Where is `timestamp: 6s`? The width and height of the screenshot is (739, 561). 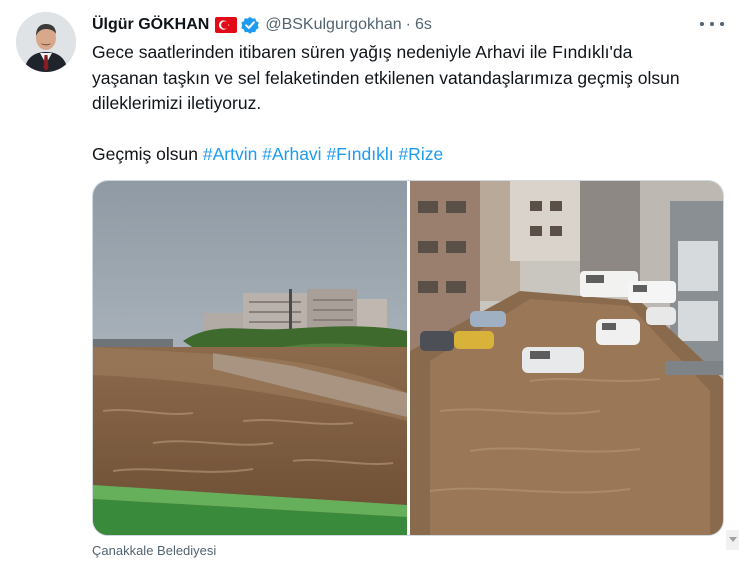 timestamp: 6s is located at coordinates (423, 25).